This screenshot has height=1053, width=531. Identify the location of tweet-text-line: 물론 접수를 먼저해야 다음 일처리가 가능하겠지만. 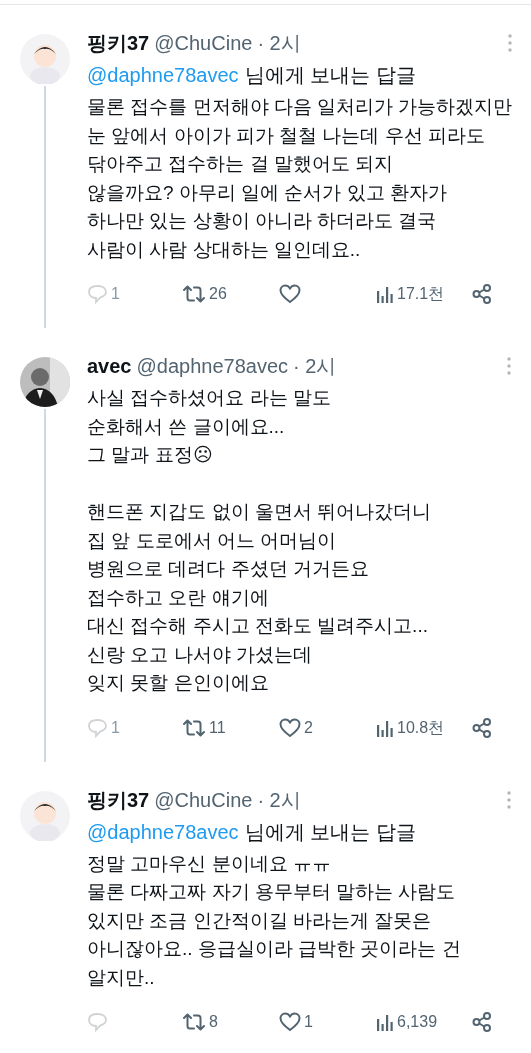
(300, 107).